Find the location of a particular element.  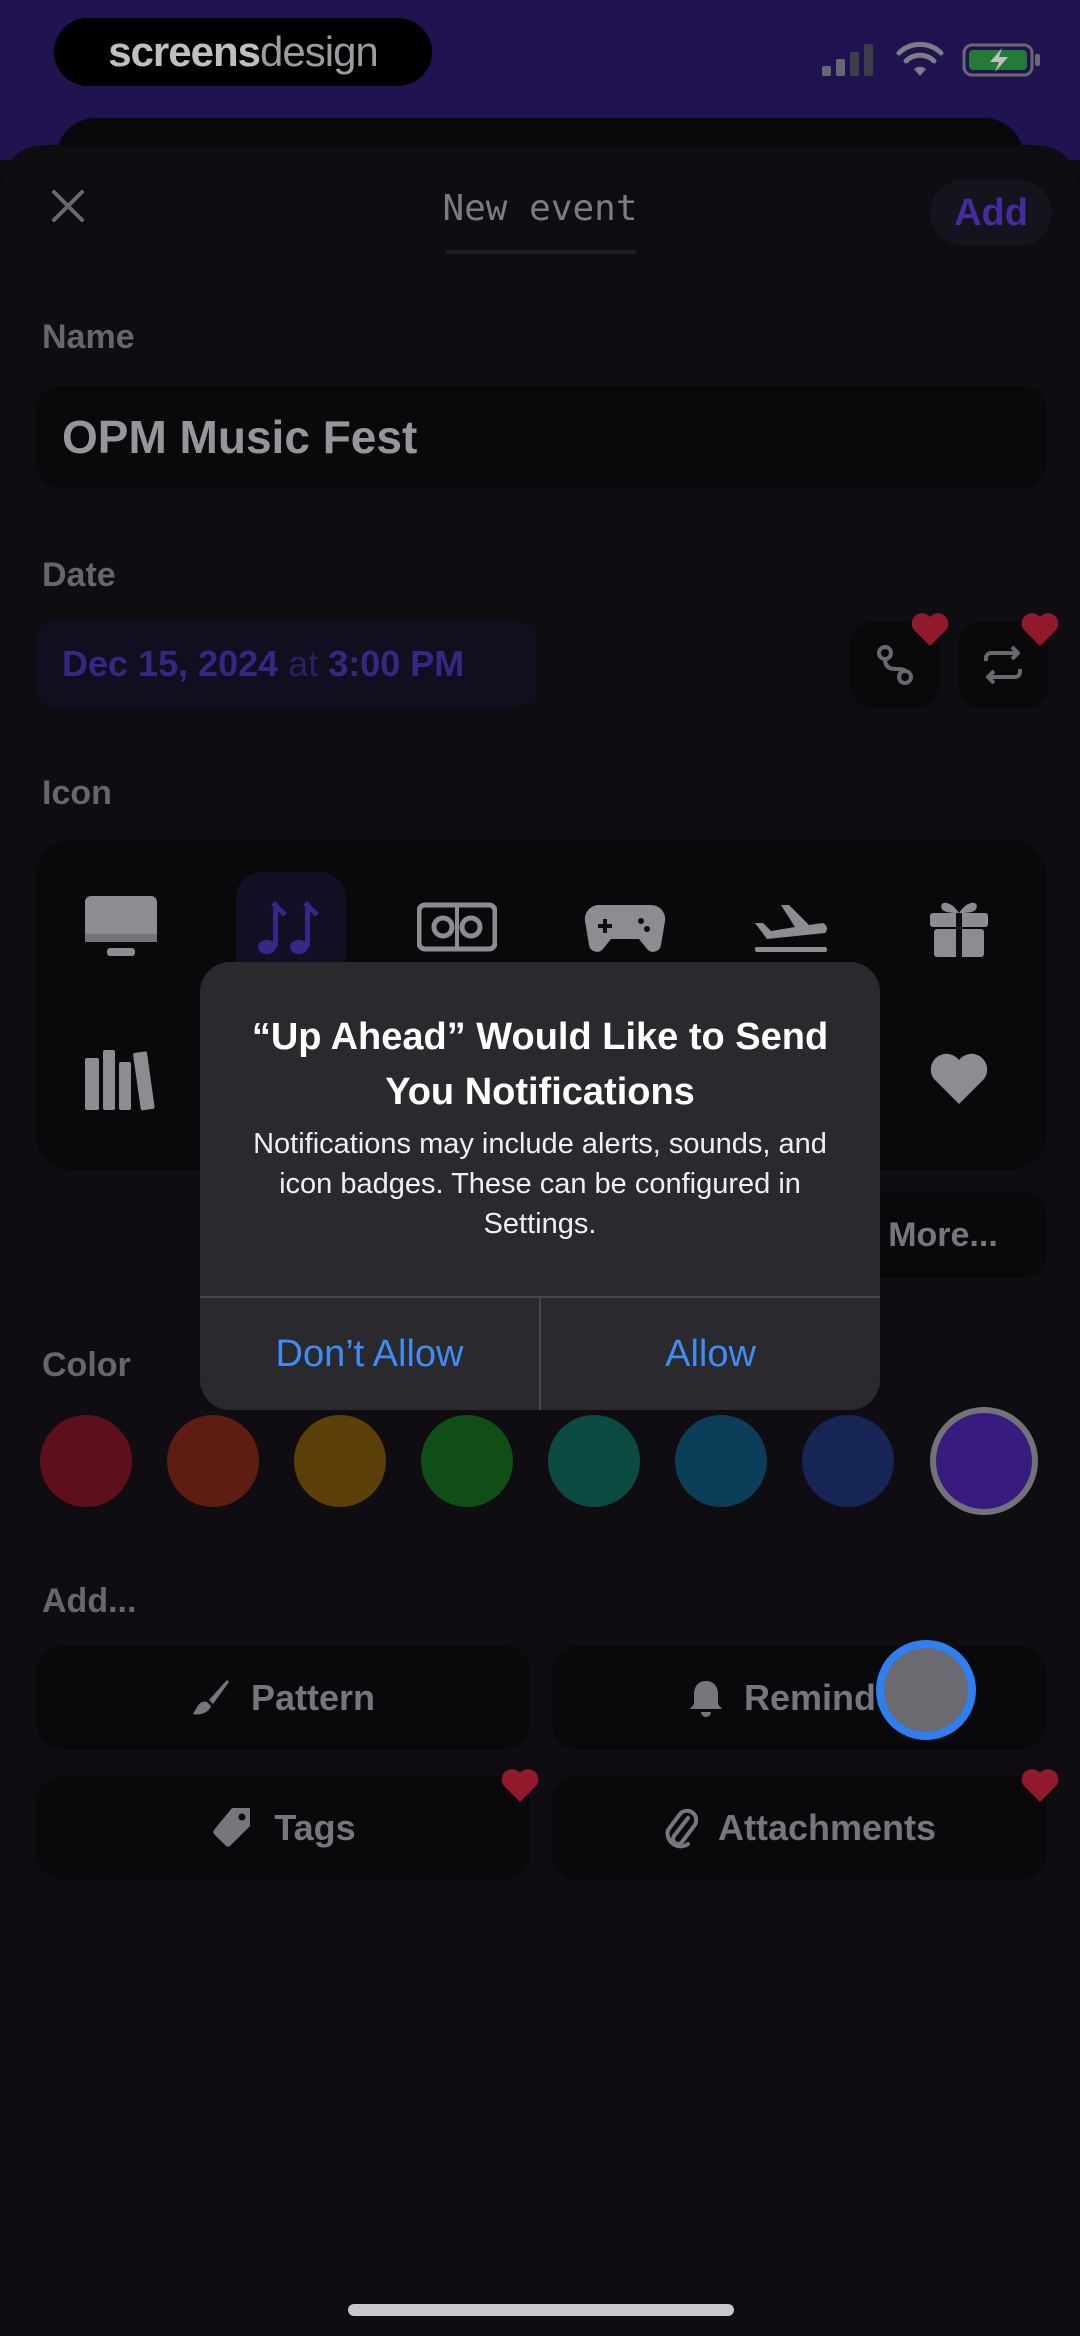

bell-icon is located at coordinates (705, 1699).